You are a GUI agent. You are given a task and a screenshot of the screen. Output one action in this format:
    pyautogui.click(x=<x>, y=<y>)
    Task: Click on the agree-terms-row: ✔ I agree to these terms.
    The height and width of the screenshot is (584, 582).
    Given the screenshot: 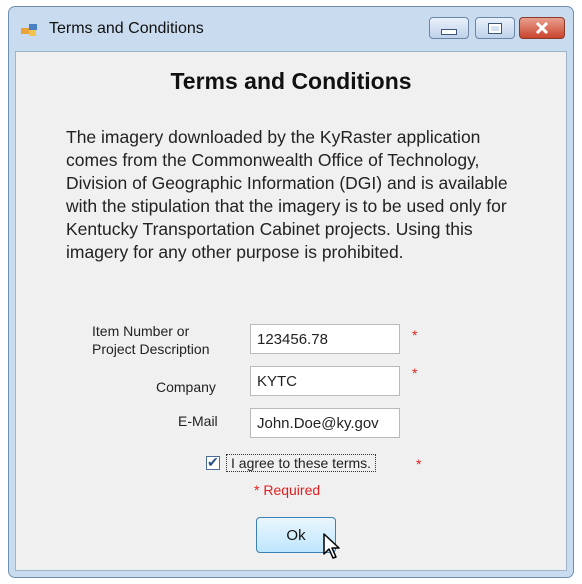 What is the action you would take?
    pyautogui.click(x=291, y=463)
    